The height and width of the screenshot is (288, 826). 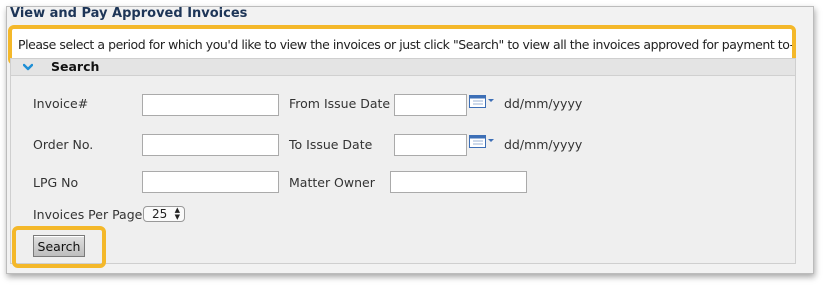 What do you see at coordinates (430, 145) in the screenshot?
I see `to-issue-date-input` at bounding box center [430, 145].